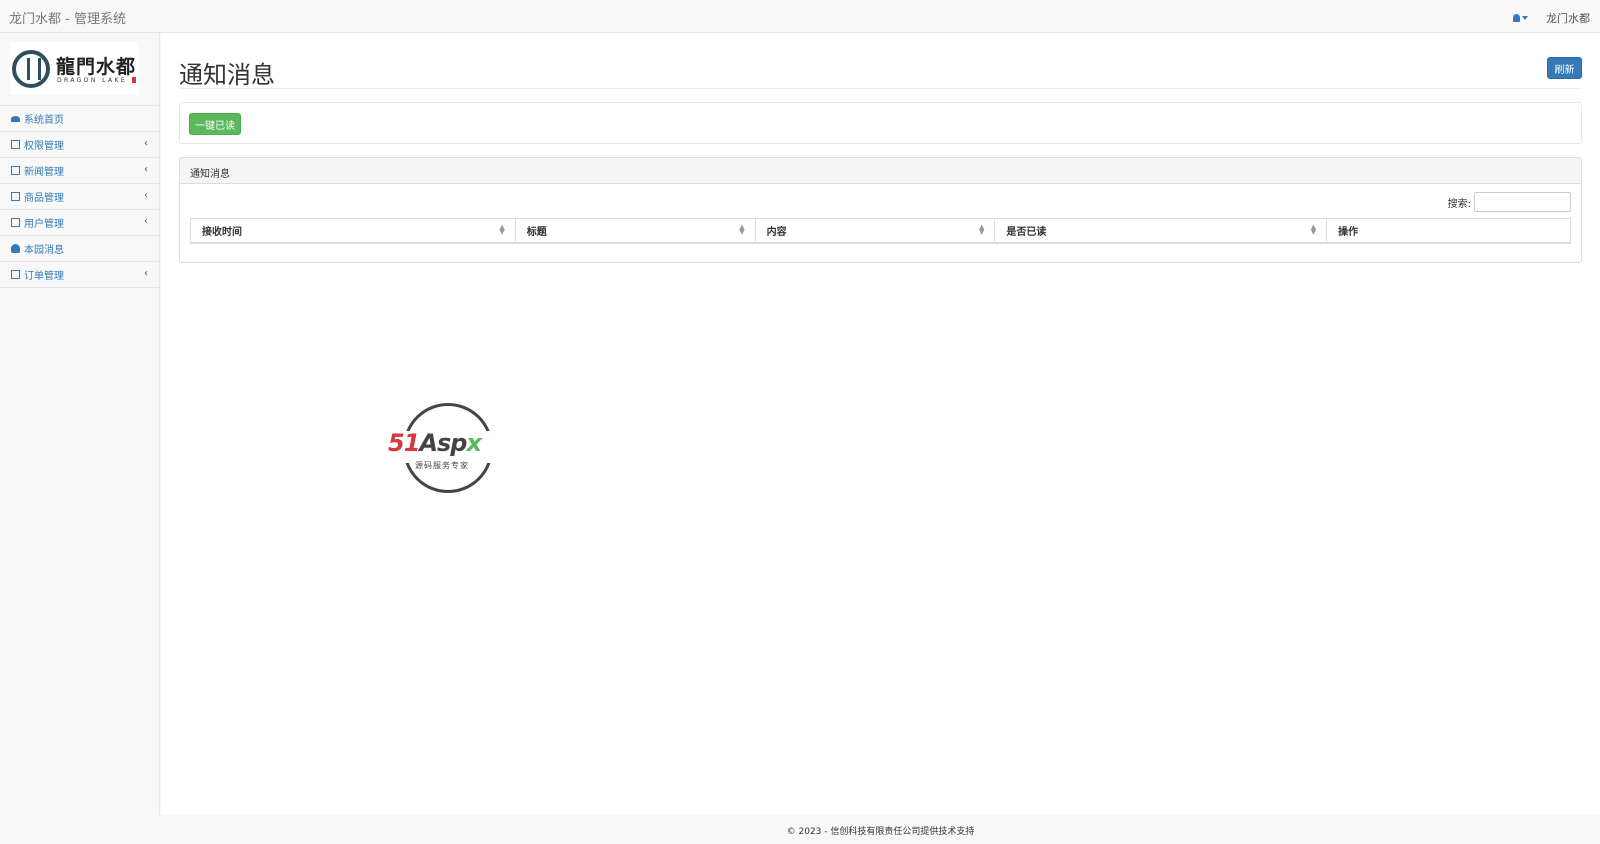 This screenshot has width=1600, height=844. What do you see at coordinates (800, 16) in the screenshot?
I see `top-navbar: 龙门水都 - 管理系统 龙门水都` at bounding box center [800, 16].